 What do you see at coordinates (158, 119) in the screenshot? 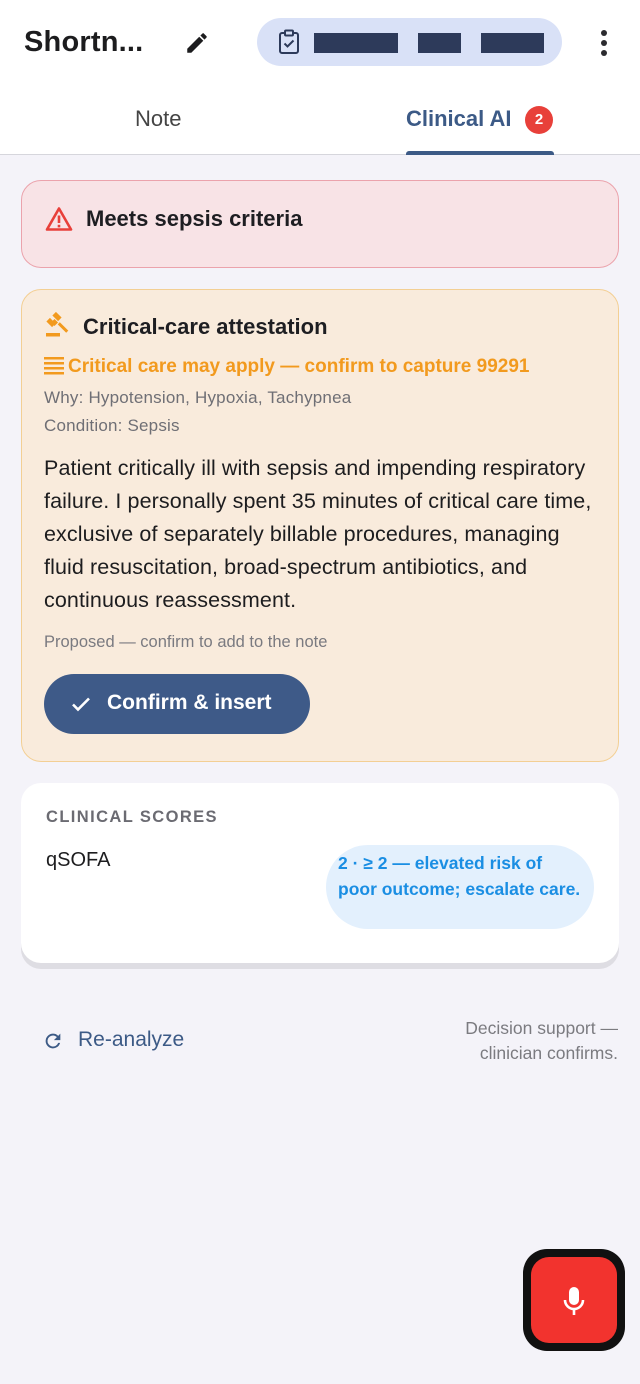
I see `tab-note: Note` at bounding box center [158, 119].